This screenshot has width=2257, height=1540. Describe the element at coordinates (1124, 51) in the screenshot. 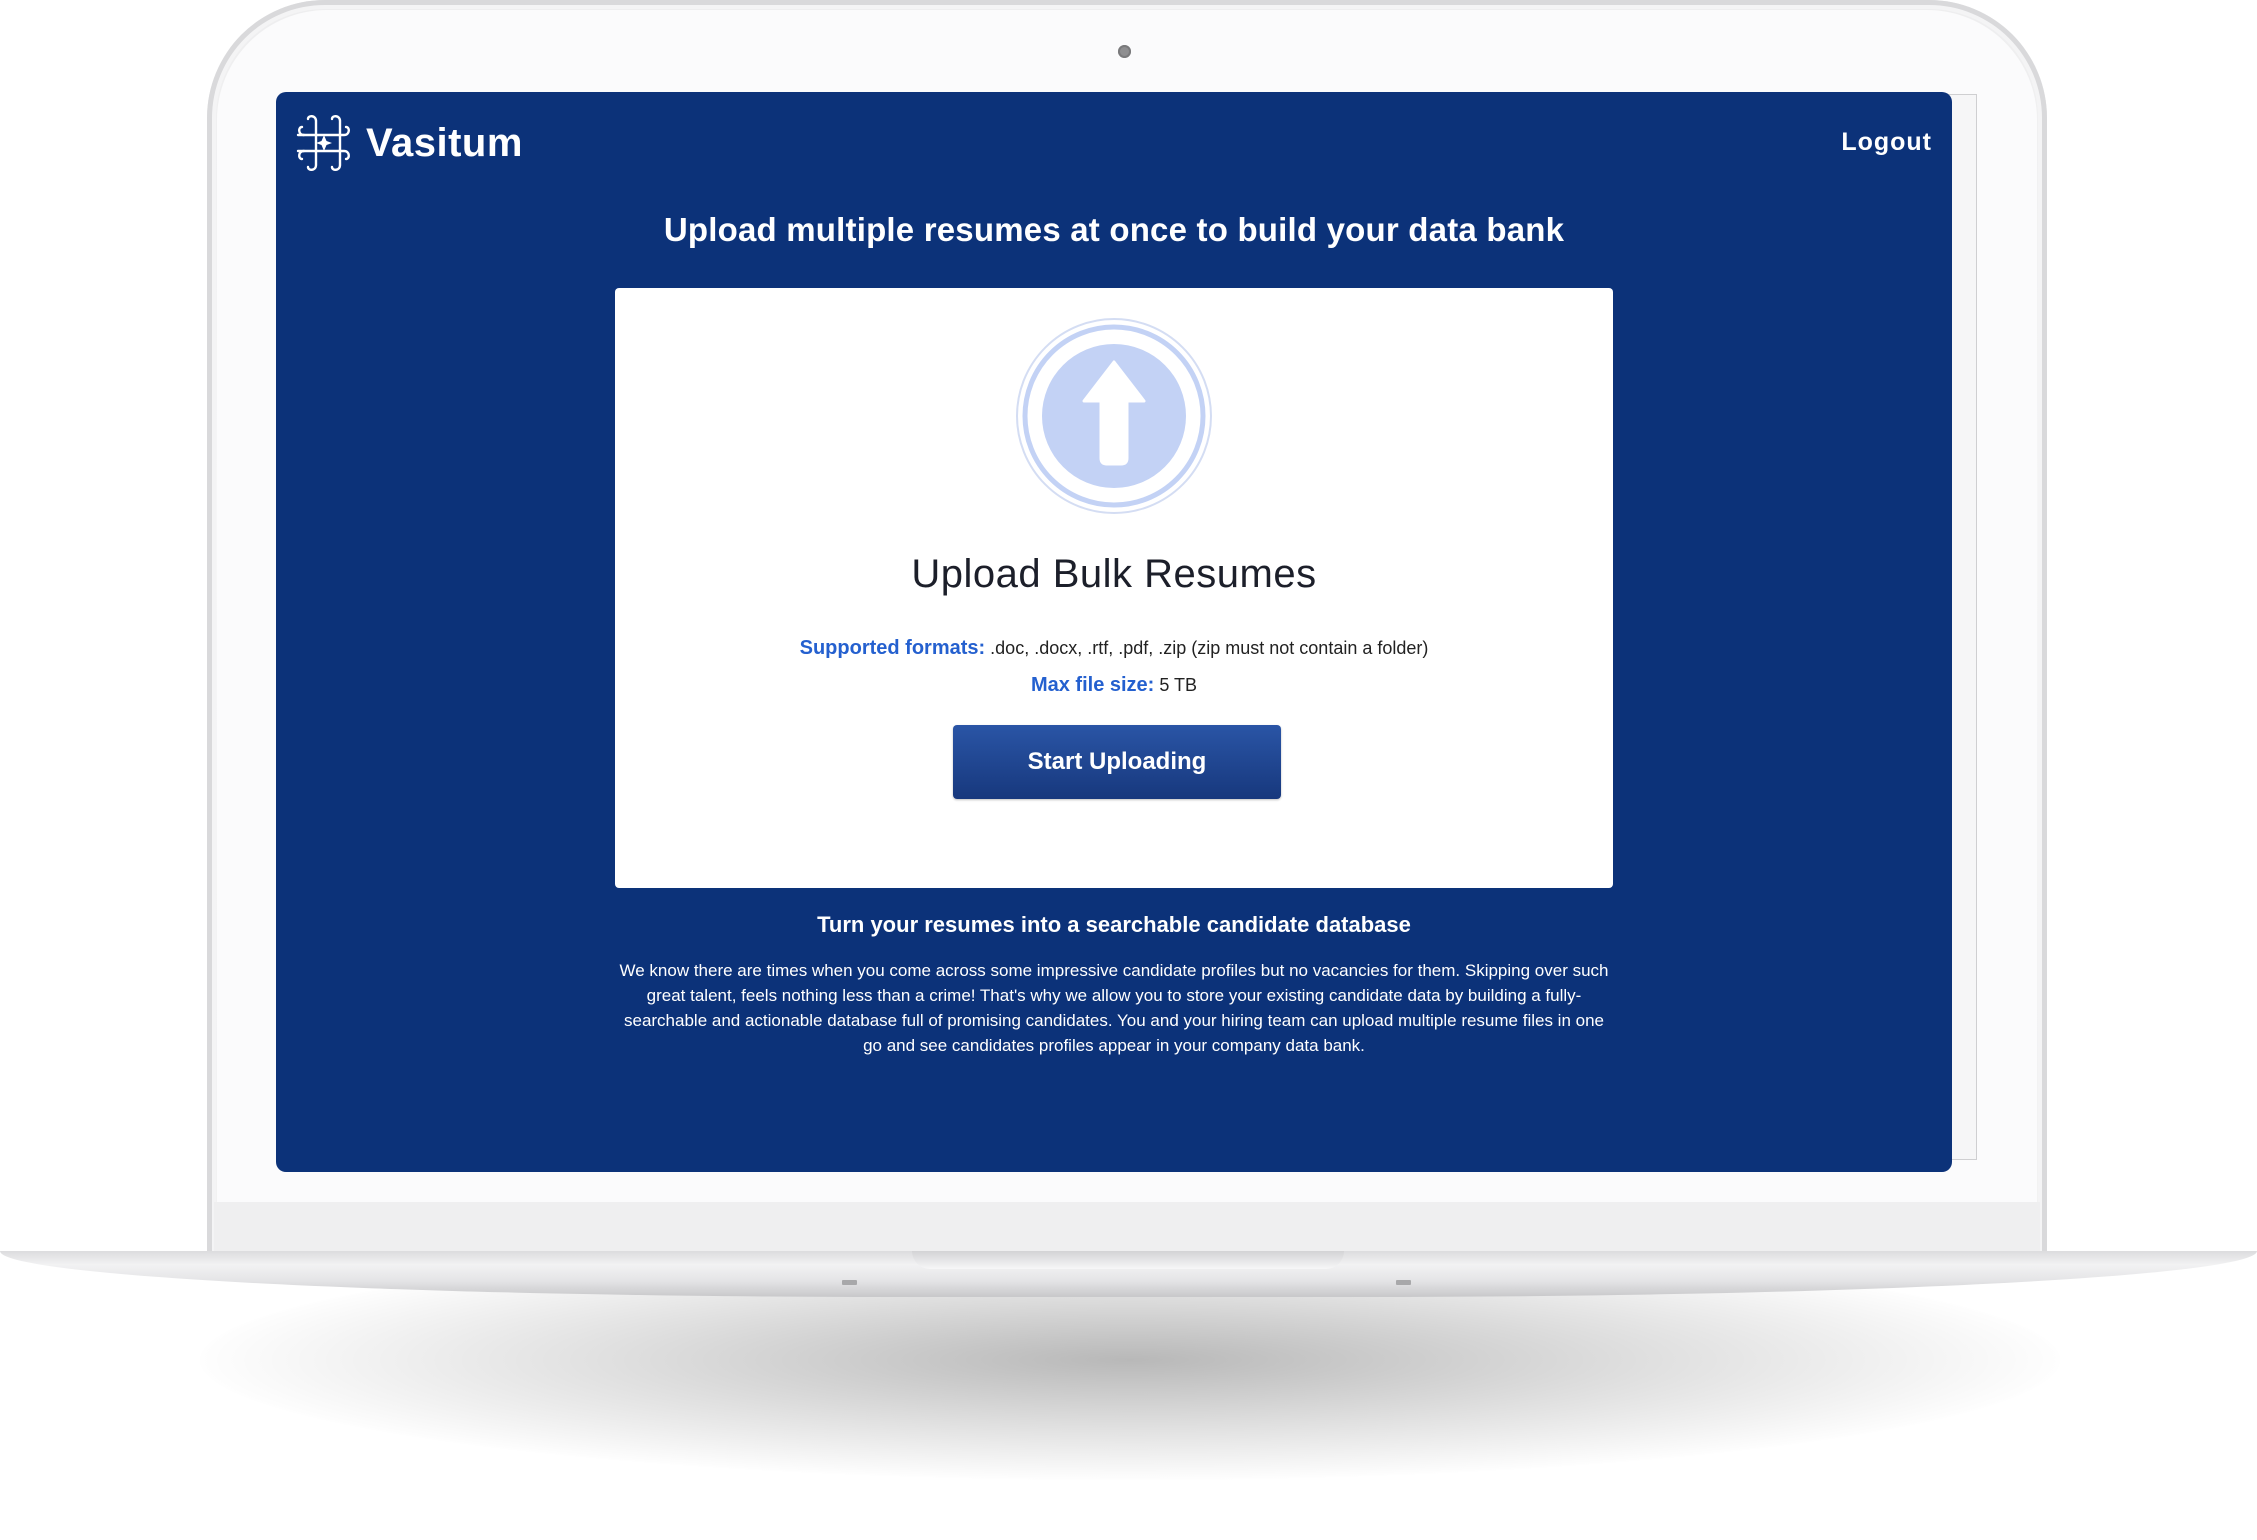

I see `webcam-icon` at that location.